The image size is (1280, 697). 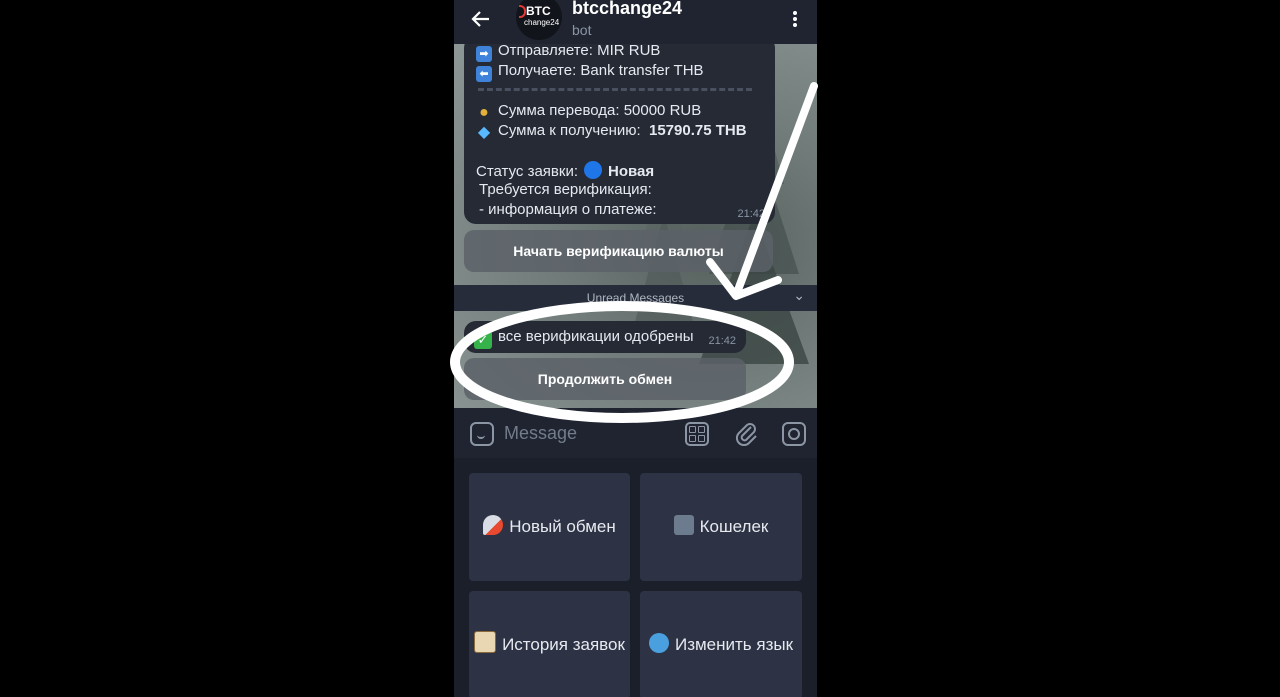 What do you see at coordinates (746, 436) in the screenshot?
I see `attach-icon` at bounding box center [746, 436].